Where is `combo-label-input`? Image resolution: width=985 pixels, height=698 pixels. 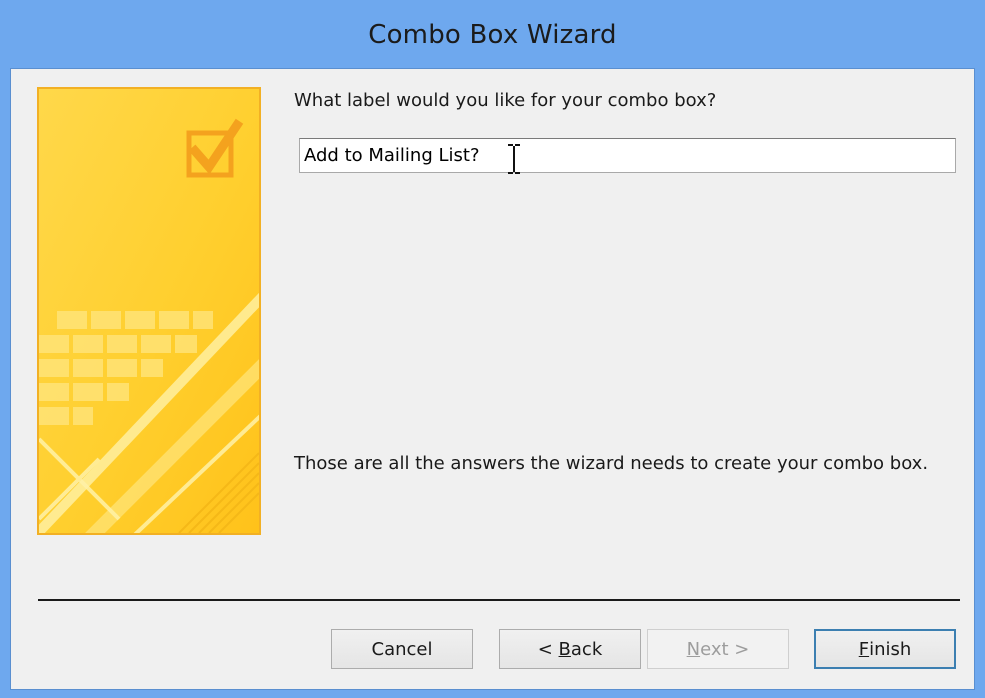
combo-label-input is located at coordinates (627, 155).